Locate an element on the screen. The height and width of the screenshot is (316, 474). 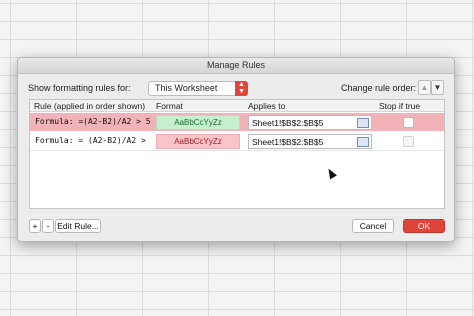
header-applies-to: Applies to is located at coordinates (267, 106).